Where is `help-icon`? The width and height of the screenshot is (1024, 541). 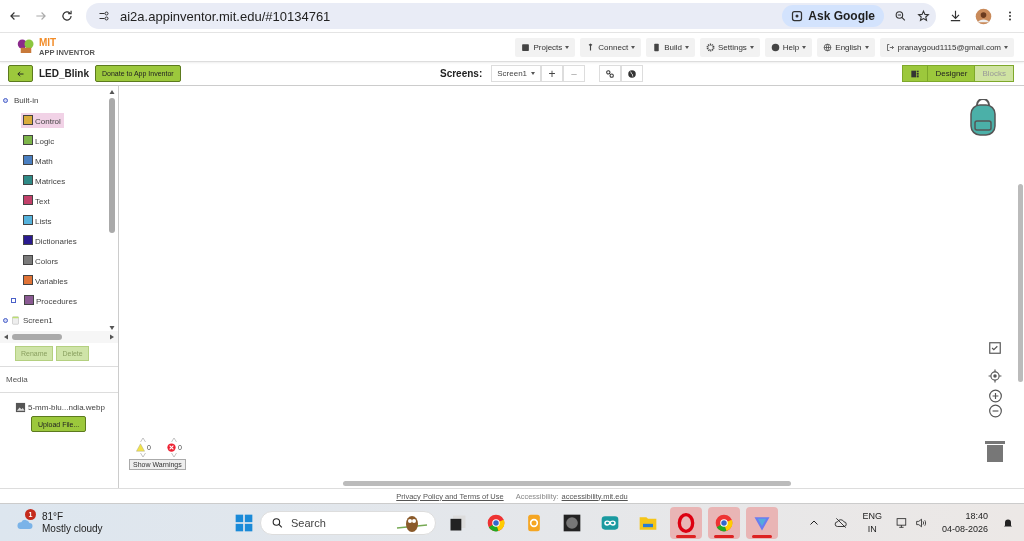
help-icon is located at coordinates (775, 47).